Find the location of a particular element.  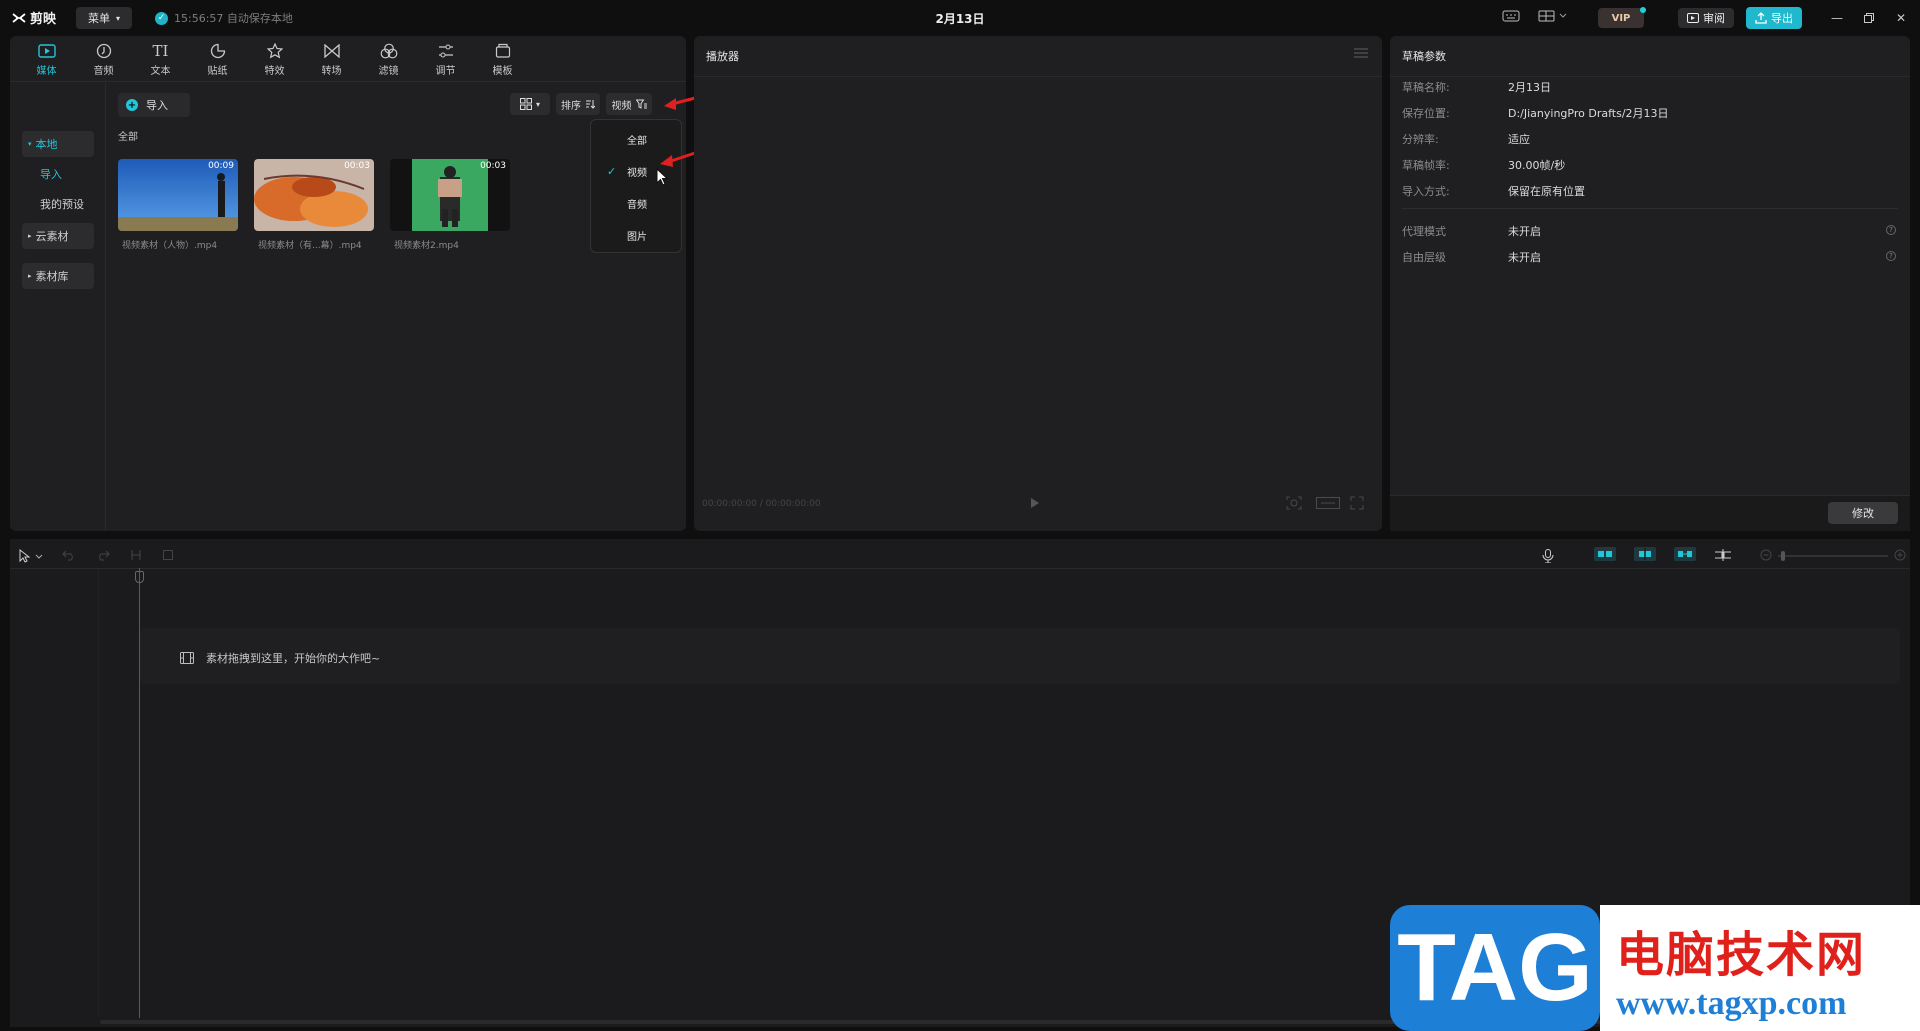

zoom-in-icon is located at coordinates (1900, 555).